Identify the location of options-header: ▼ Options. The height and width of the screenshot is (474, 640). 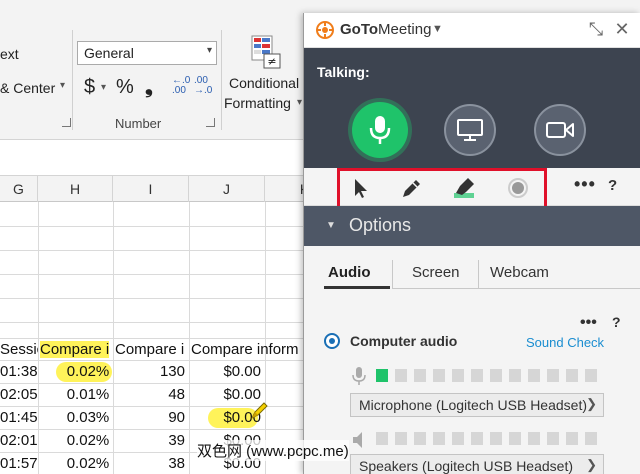
(472, 226).